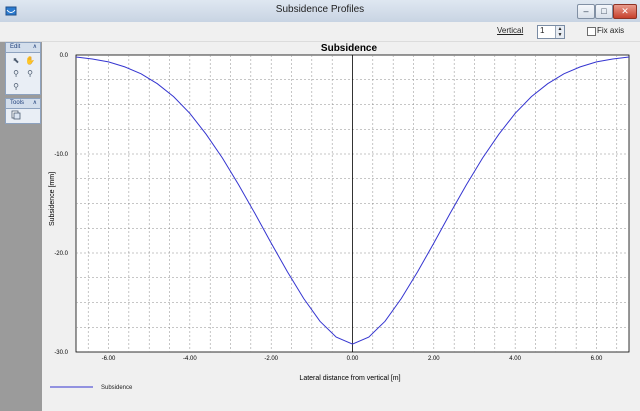  I want to click on tool-sidebar: Edit ∧ ⬉ ✋ ⚲ ⚲ ⚲ Tools ∧, so click(21, 226).